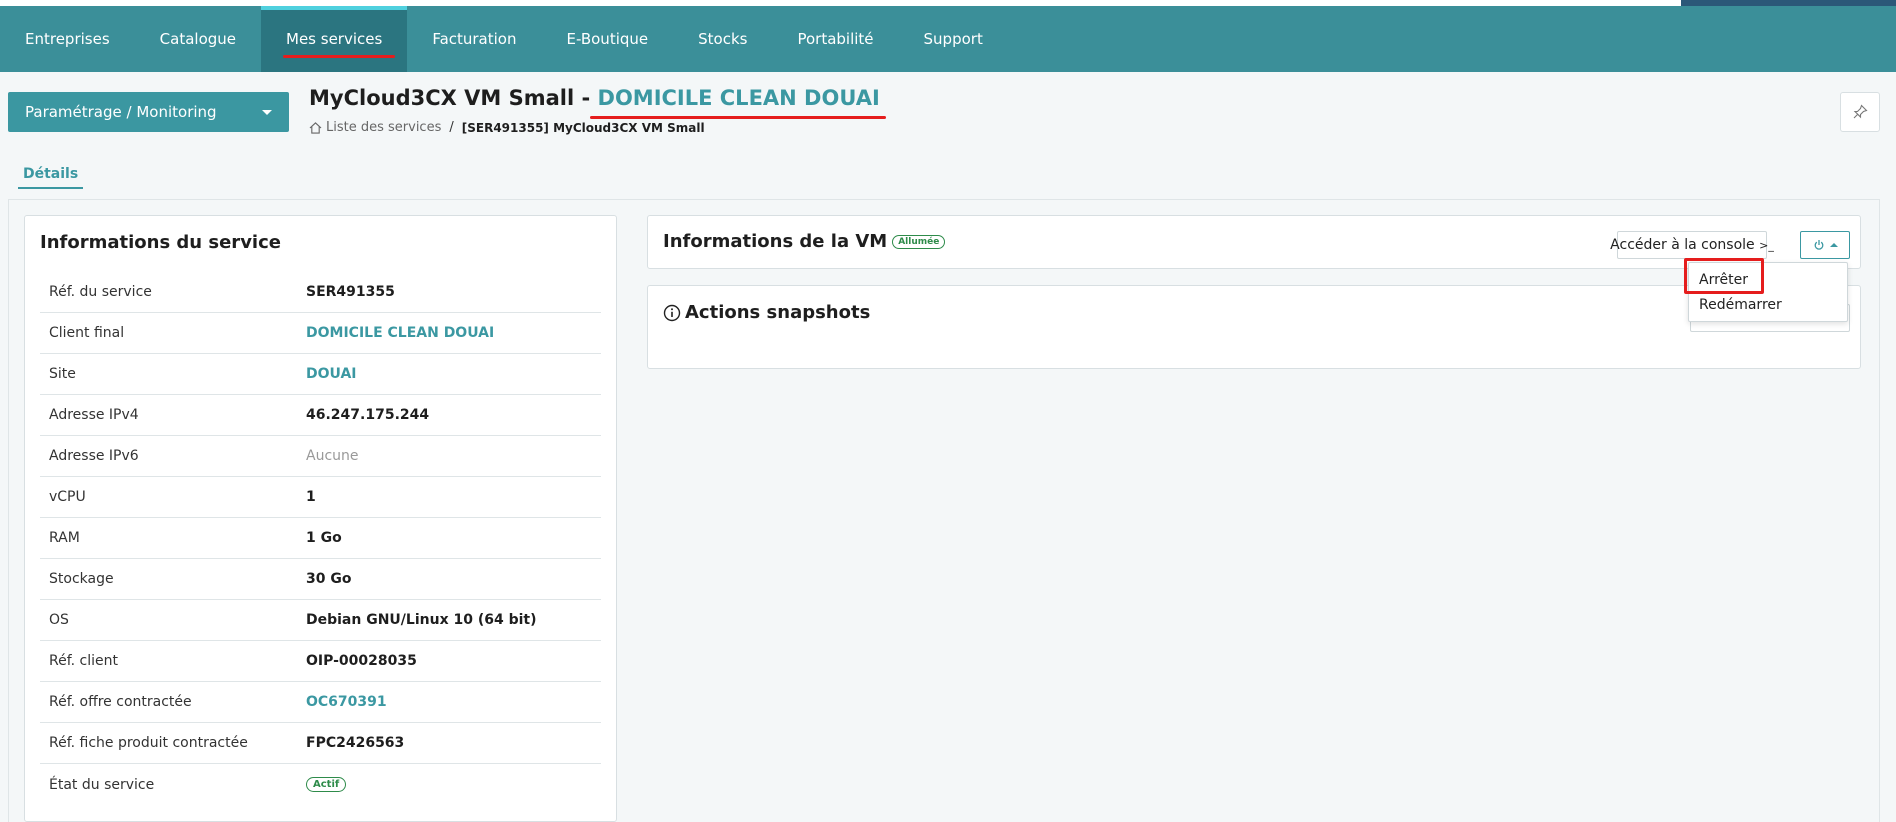 The image size is (1896, 822). I want to click on snapshots-card: Actions snapshots, so click(1254, 327).